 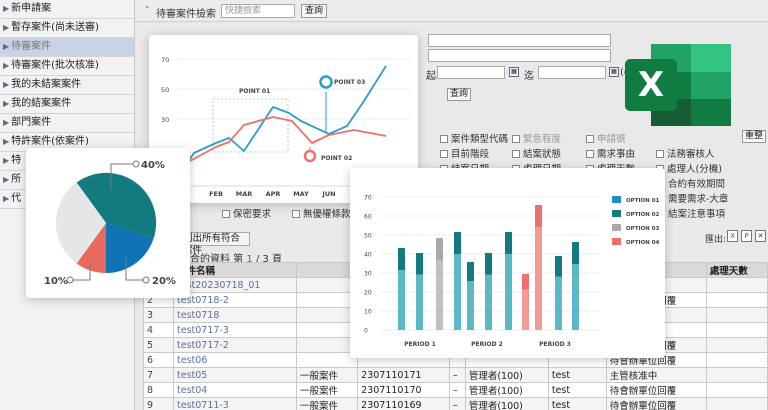 I want to click on reset-button: 重整, so click(x=754, y=136).